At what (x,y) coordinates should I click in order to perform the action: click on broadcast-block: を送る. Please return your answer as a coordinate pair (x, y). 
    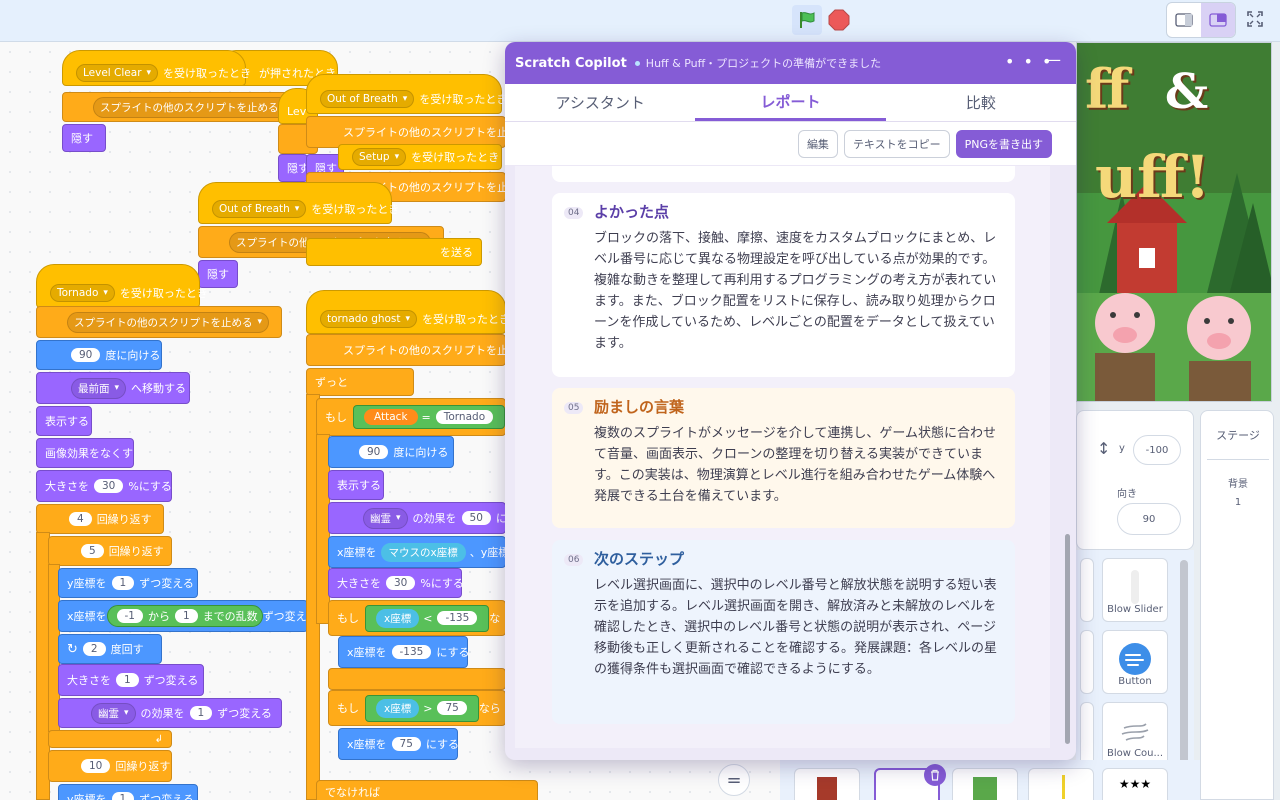
    Looking at the image, I should click on (394, 252).